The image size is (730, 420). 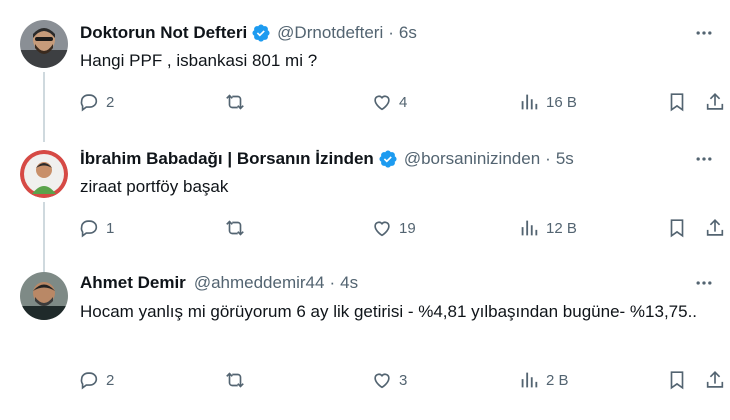 I want to click on timestamp: 4s, so click(x=349, y=283).